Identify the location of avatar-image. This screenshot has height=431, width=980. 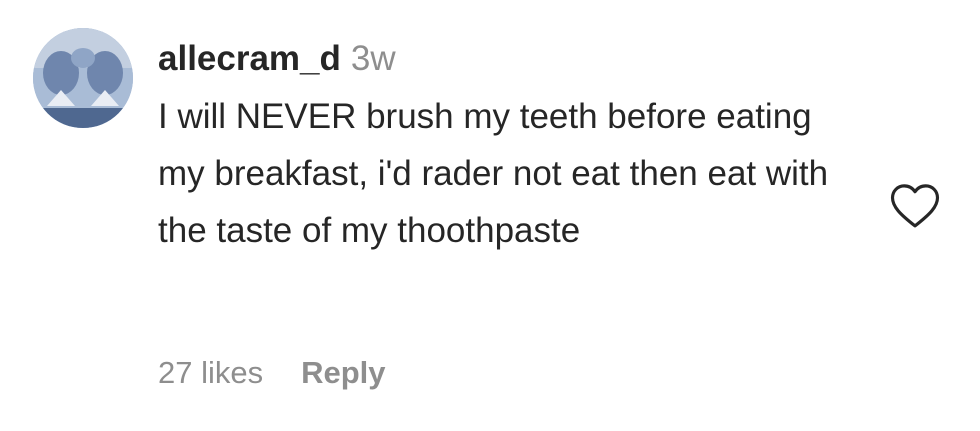
(83, 78).